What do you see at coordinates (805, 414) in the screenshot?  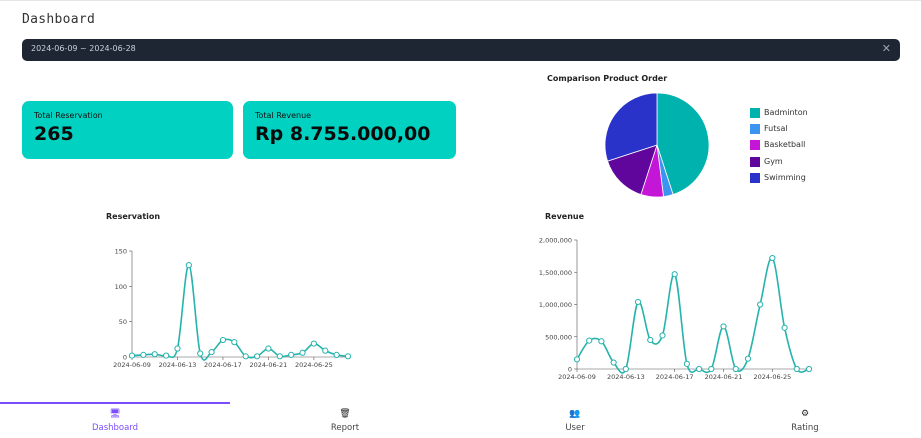 I see `network-icon: ⚙` at bounding box center [805, 414].